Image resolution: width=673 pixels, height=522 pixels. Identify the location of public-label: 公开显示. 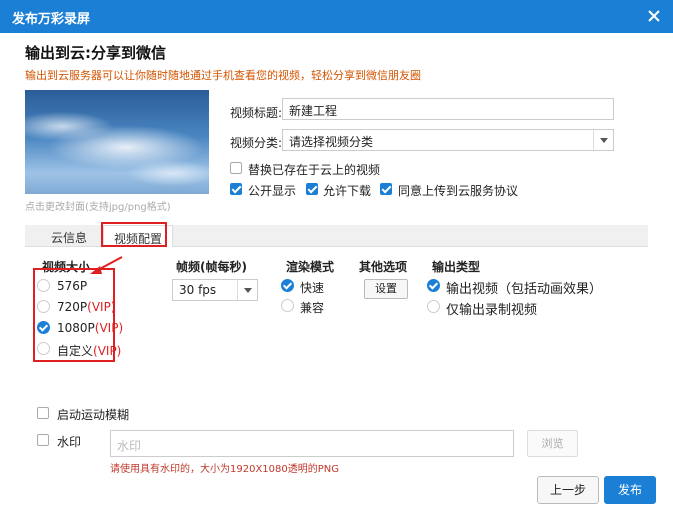
(272, 191).